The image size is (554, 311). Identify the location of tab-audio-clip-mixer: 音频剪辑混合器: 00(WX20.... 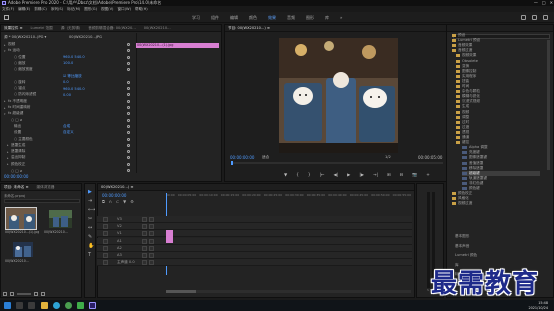
(112, 28).